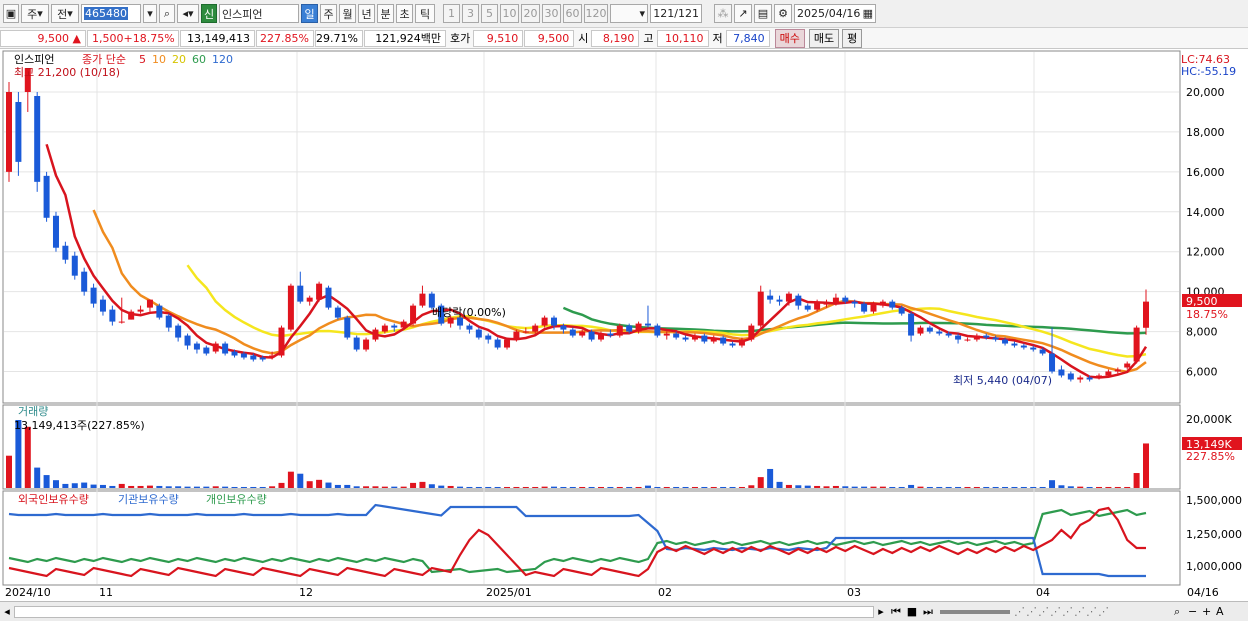  What do you see at coordinates (1209, 611) in the screenshot?
I see `zoom-in-icon: +` at bounding box center [1209, 611].